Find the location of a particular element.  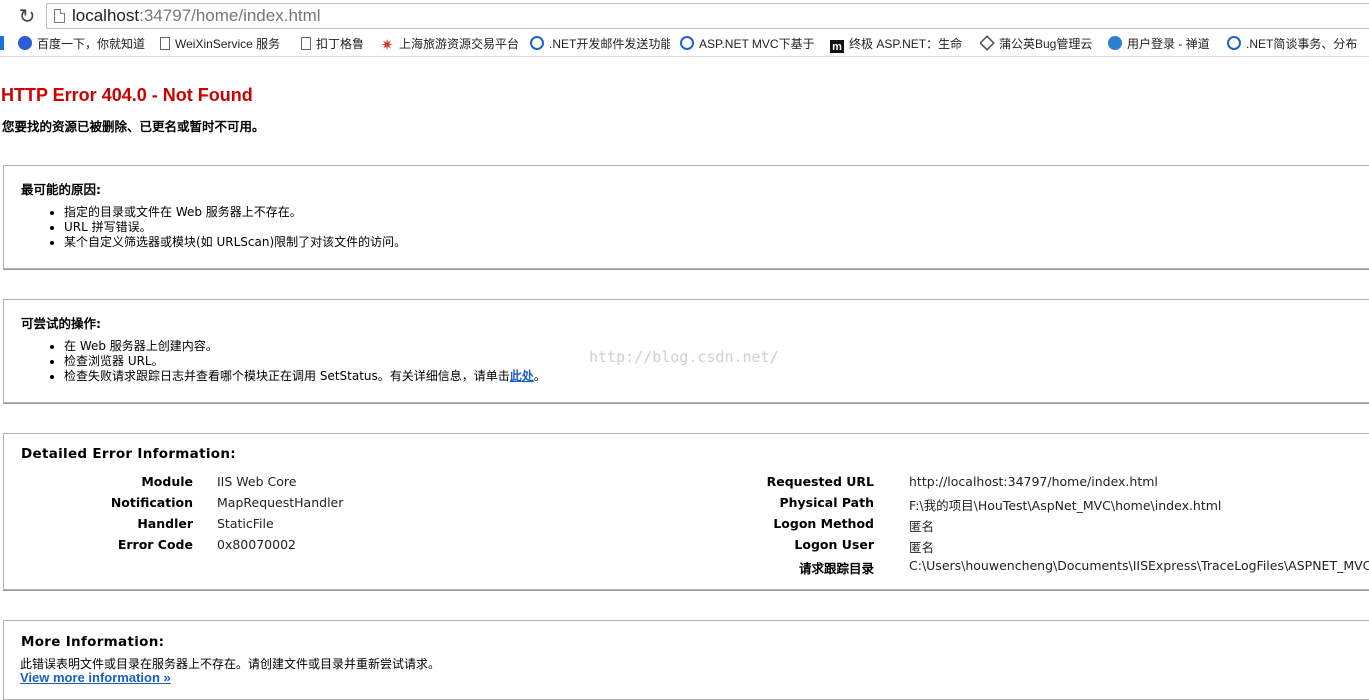

browser-toolbar: ↻ localhost:34797/home/index.html is located at coordinates (684, 16).